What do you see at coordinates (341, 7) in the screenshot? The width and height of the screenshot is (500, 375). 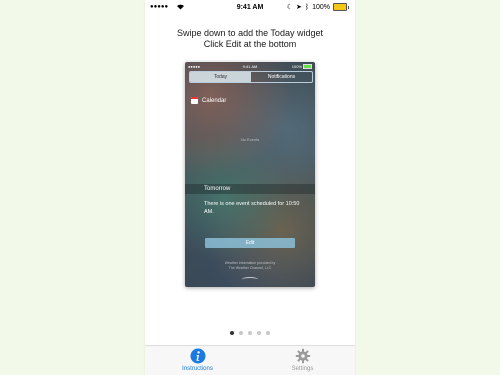 I see `battery-icon` at bounding box center [341, 7].